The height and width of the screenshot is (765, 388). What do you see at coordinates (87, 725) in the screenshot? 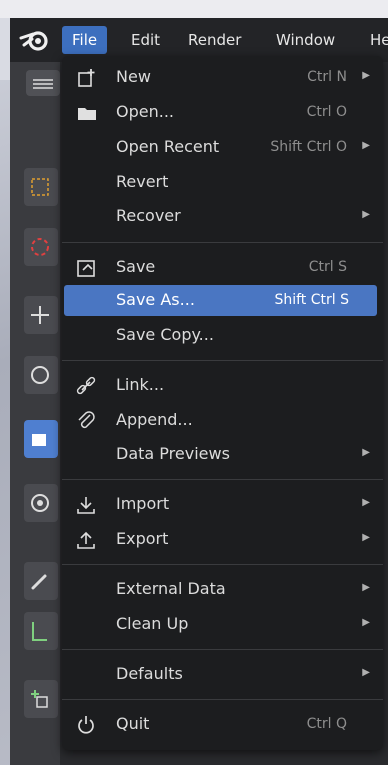
I see `power-icon` at bounding box center [87, 725].